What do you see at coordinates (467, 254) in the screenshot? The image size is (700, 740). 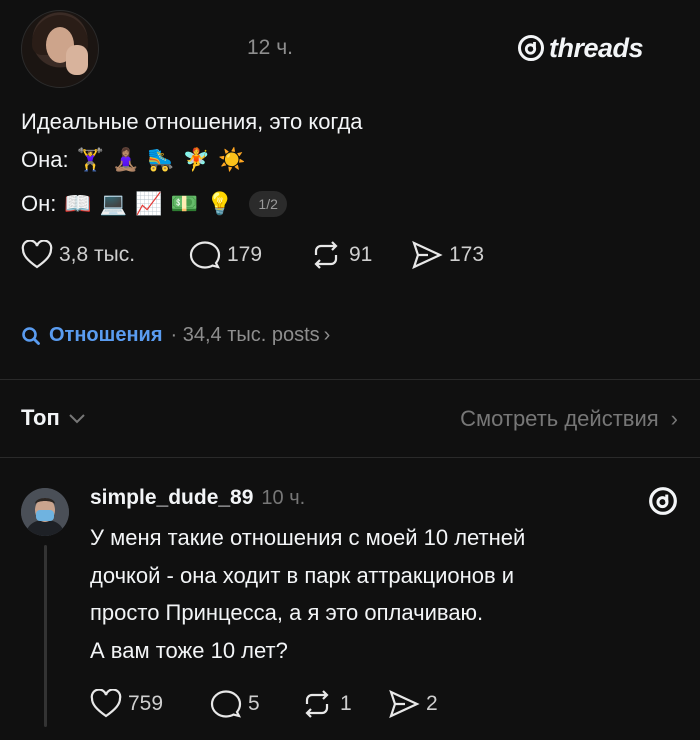 I see `share-count: 173` at bounding box center [467, 254].